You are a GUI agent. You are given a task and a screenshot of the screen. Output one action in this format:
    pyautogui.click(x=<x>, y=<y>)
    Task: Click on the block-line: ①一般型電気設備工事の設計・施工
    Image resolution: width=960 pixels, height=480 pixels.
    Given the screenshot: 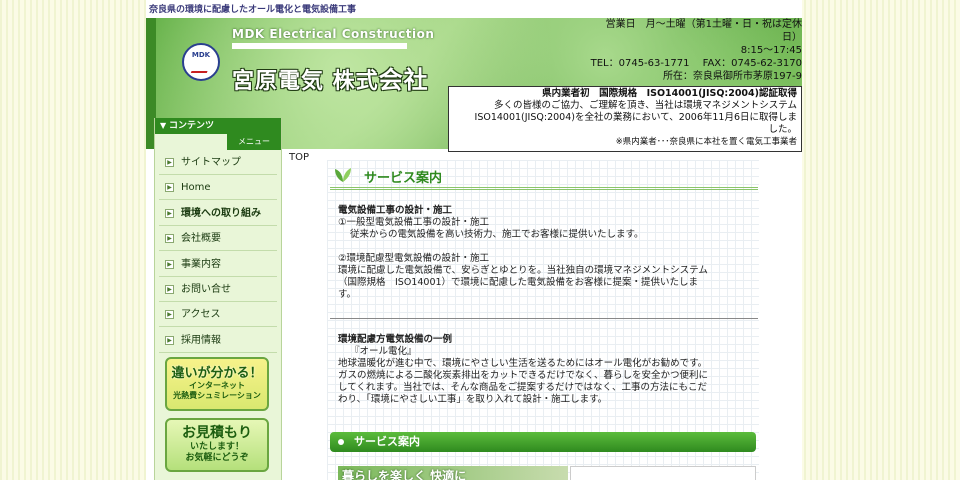 What is the action you would take?
    pyautogui.click(x=414, y=222)
    